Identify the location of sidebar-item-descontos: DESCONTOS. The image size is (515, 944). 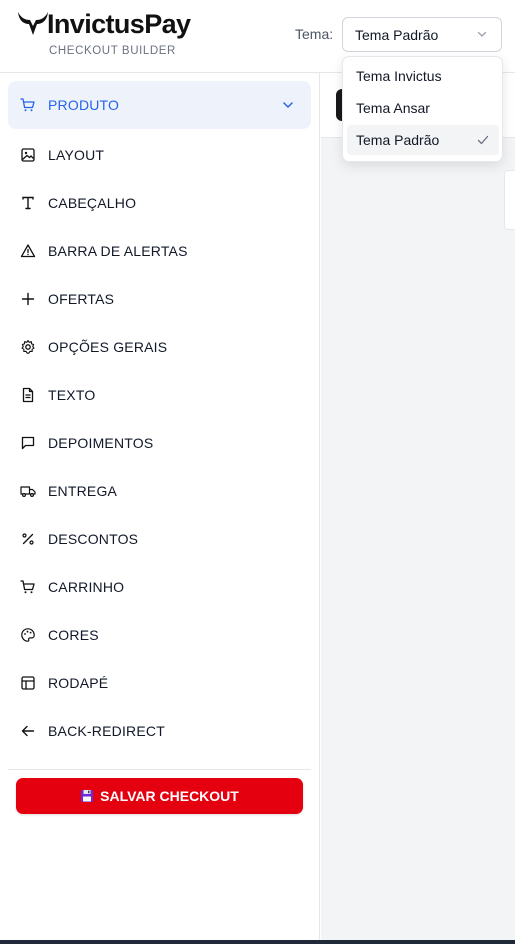
(159, 539).